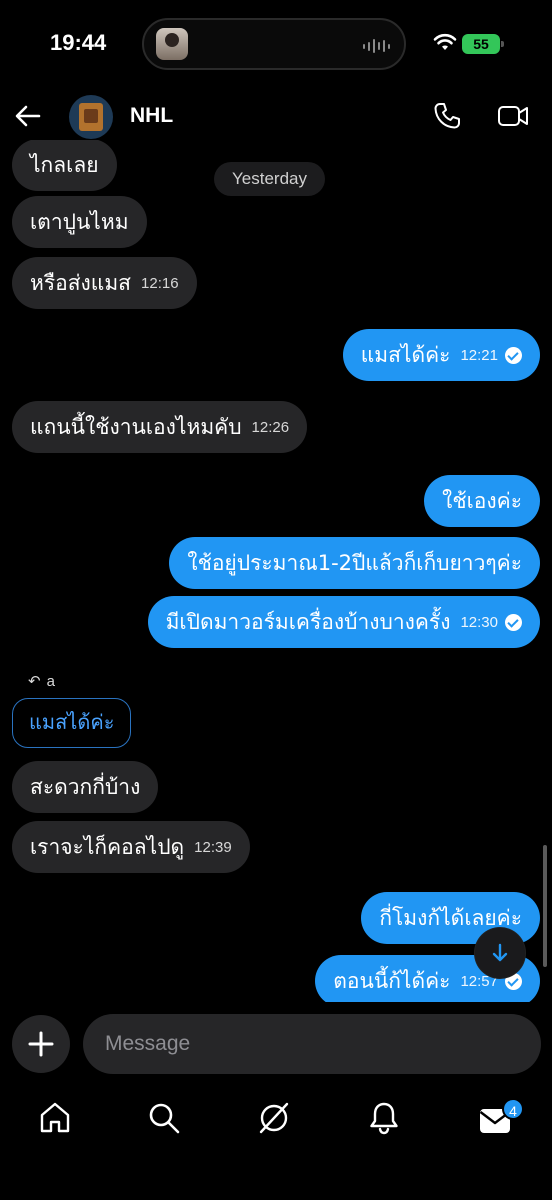 The image size is (552, 1200). Describe the element at coordinates (343, 622) in the screenshot. I see `message-bubble-outgoing: มีเปิดมาวอร์มเครื่องบ้างบางครั้ง 12:30` at that location.